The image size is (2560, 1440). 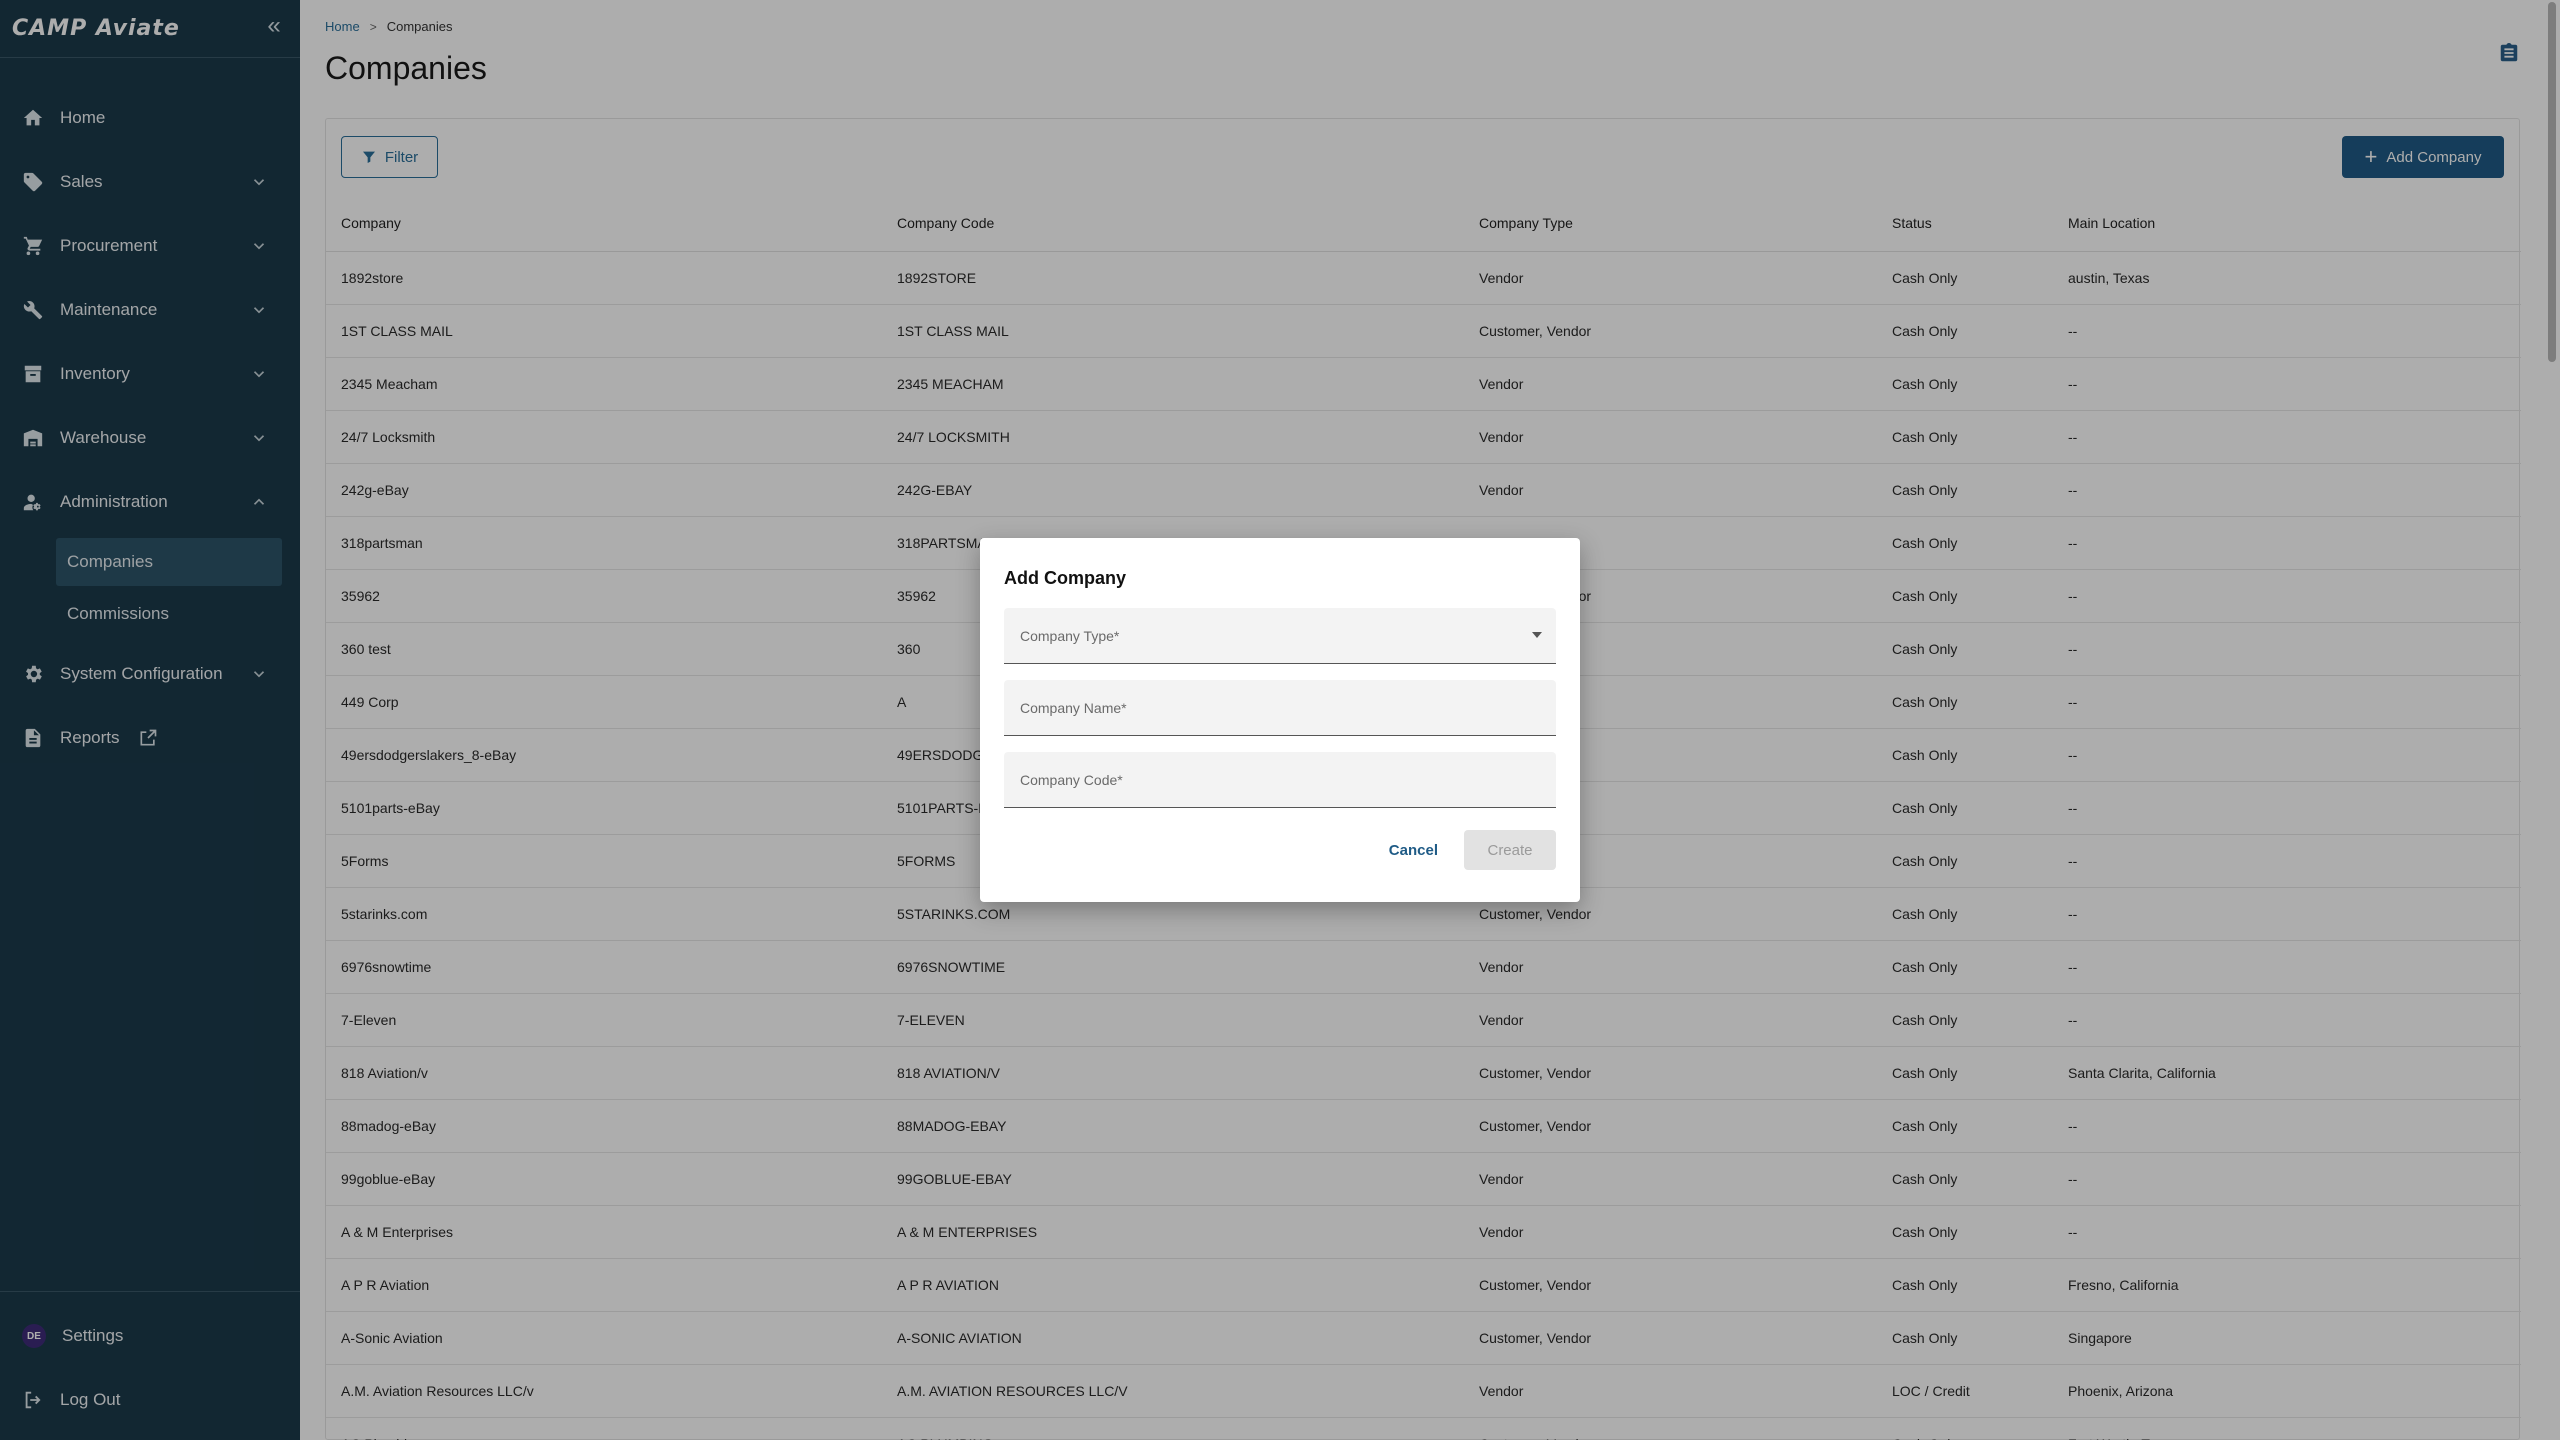 I want to click on company-type-input, so click(x=1280, y=635).